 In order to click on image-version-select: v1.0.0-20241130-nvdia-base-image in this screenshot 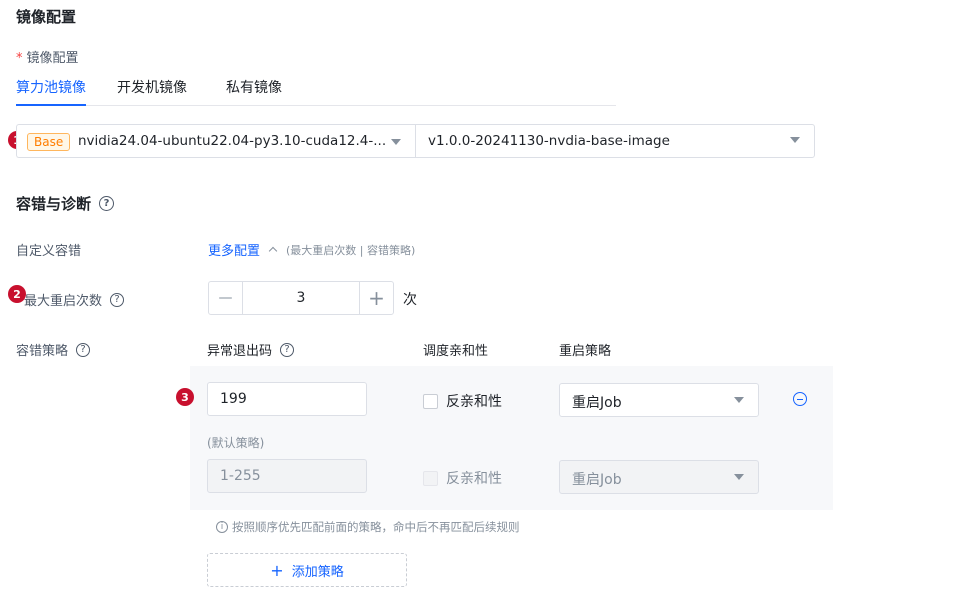, I will do `click(615, 141)`.